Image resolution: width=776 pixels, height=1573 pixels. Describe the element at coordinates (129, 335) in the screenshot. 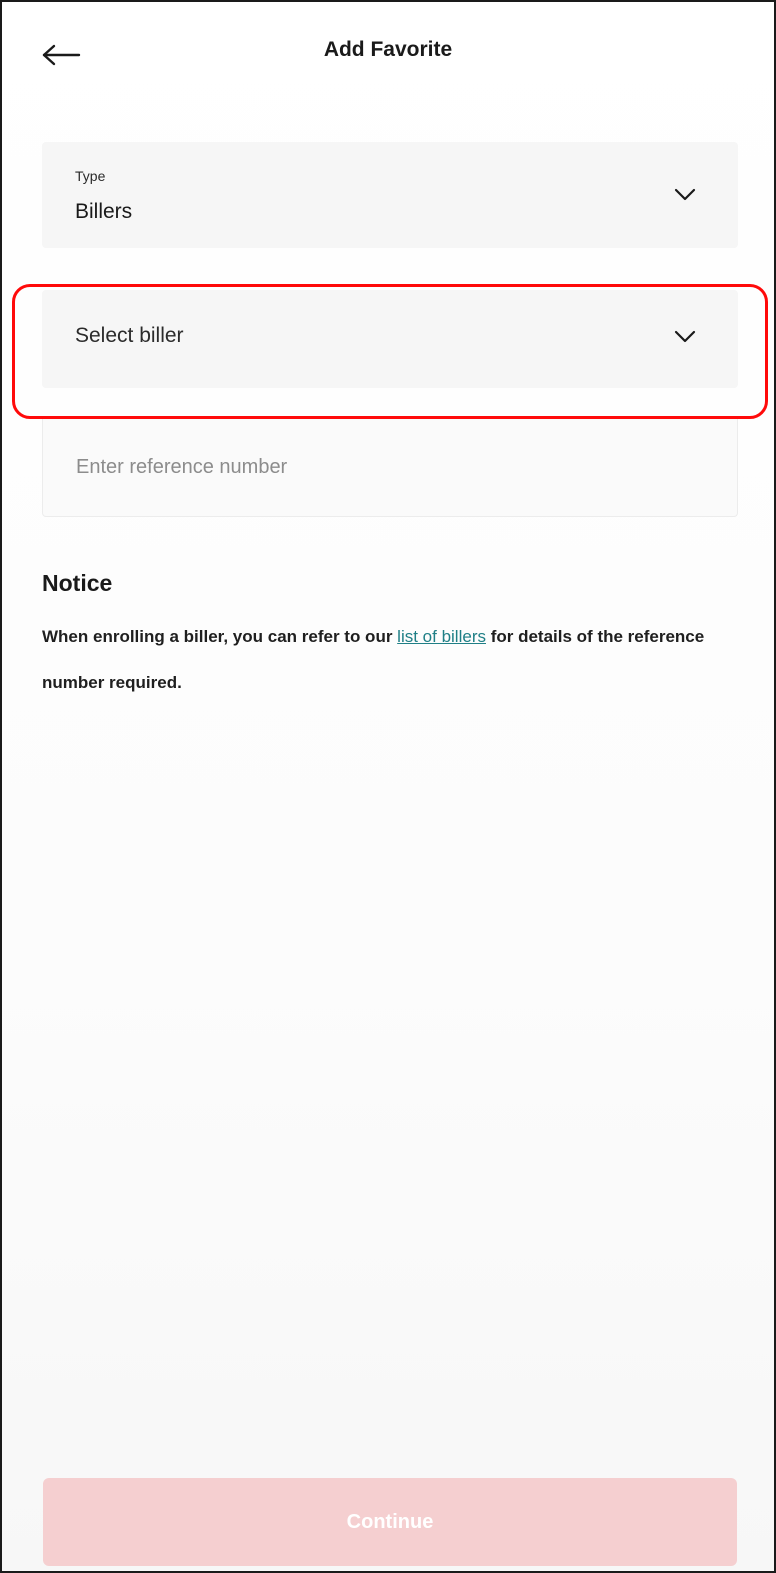

I see `select-biller-value: Select biller` at that location.